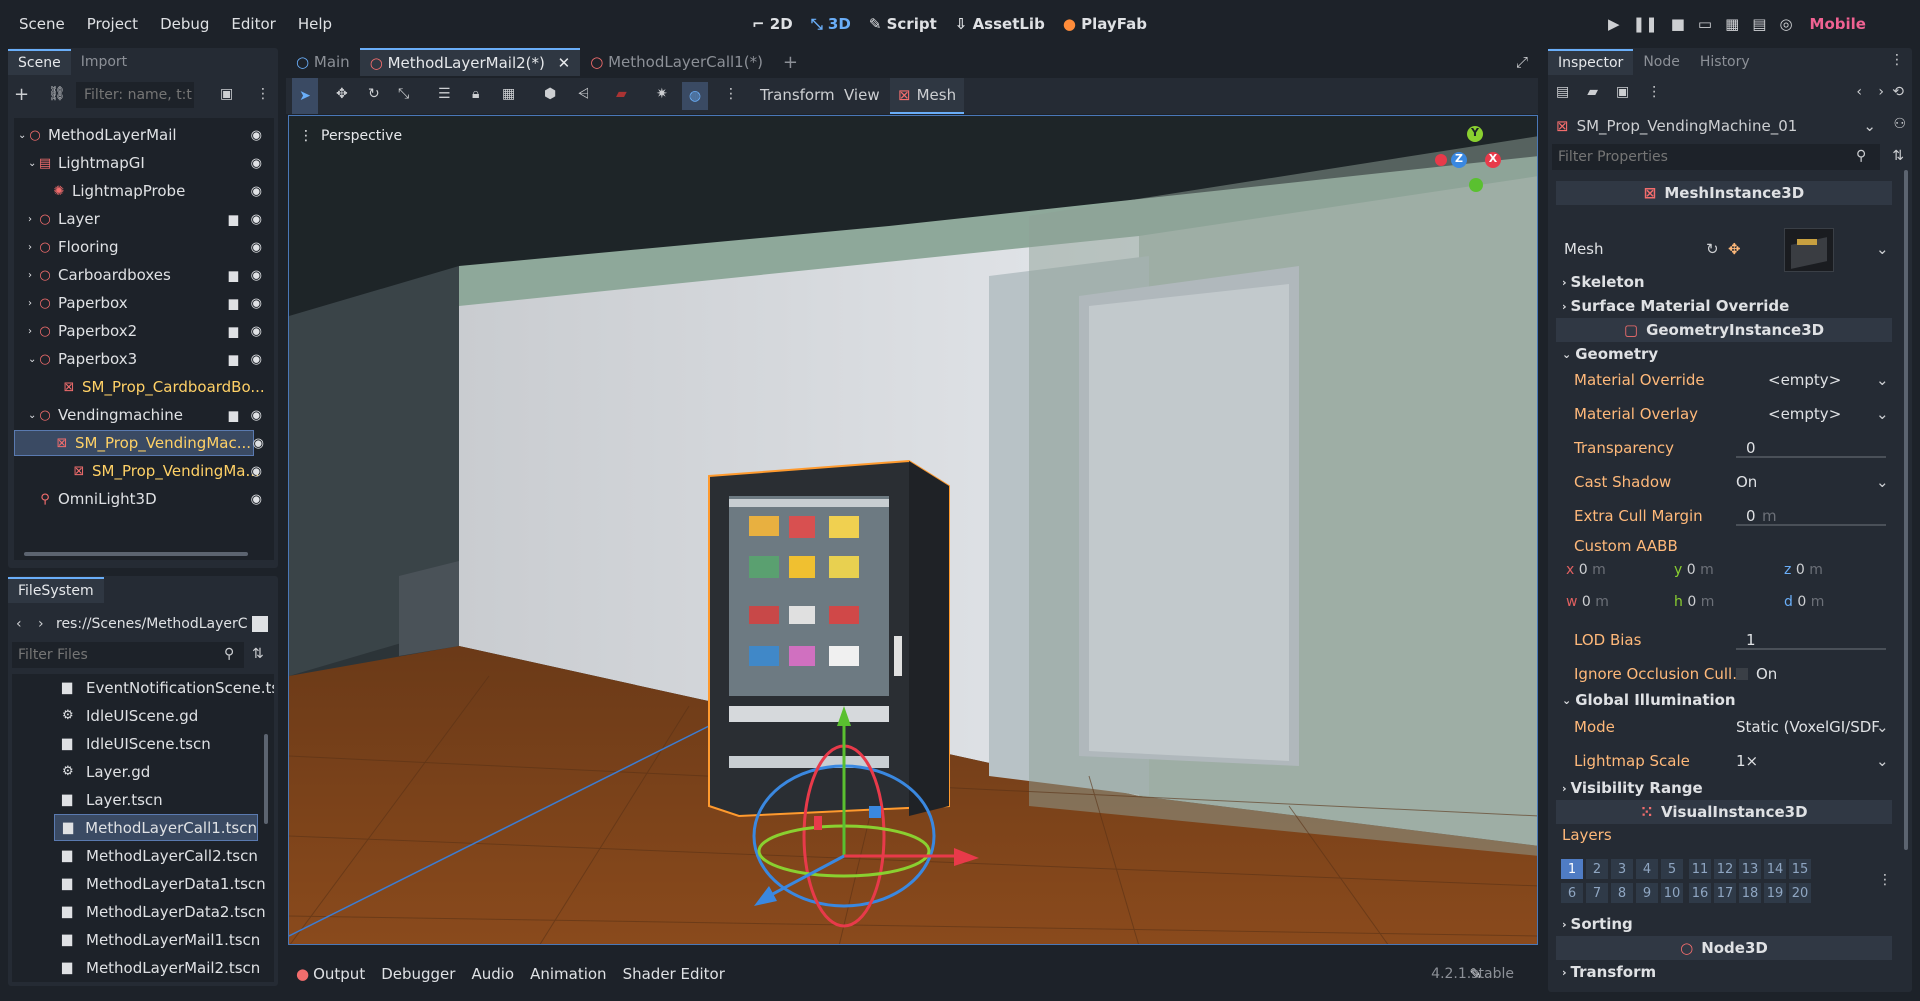 The height and width of the screenshot is (1001, 1920). Describe the element at coordinates (1572, 869) in the screenshot. I see `layer-cell: 1` at that location.